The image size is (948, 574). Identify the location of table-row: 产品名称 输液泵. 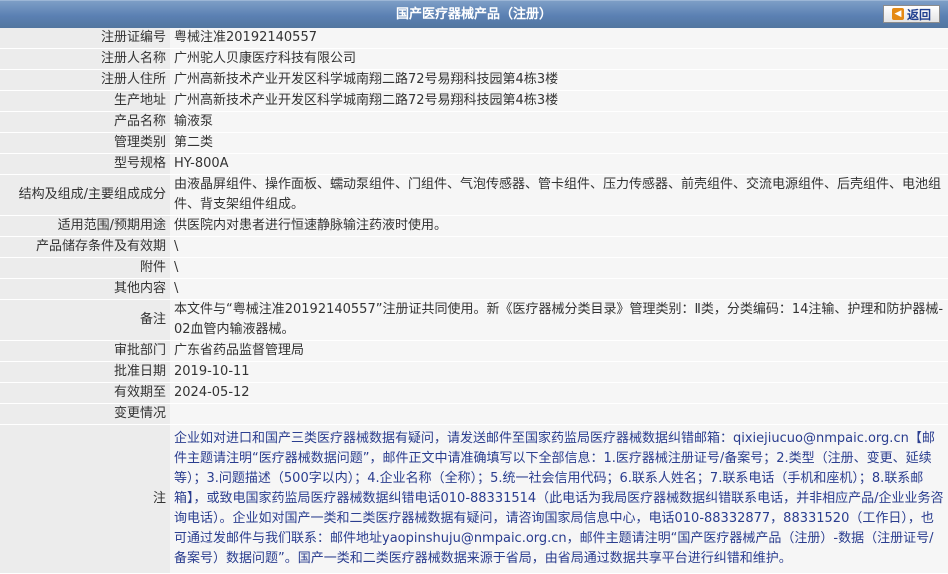
(474, 122).